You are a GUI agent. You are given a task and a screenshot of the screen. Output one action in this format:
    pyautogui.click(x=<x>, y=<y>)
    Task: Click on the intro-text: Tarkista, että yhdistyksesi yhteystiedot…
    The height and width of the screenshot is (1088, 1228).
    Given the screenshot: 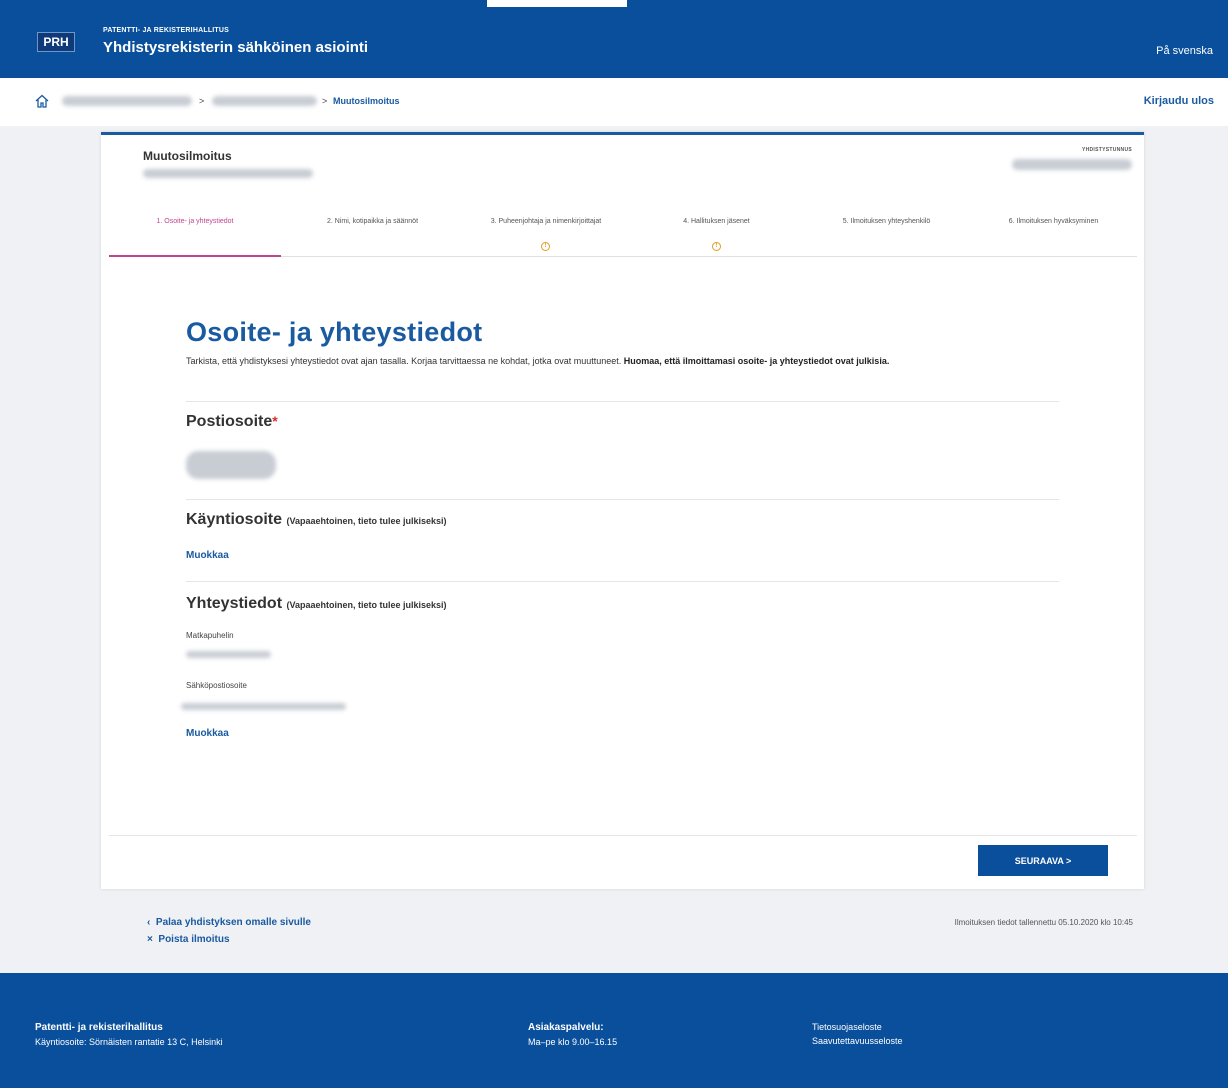 What is the action you would take?
    pyautogui.click(x=626, y=361)
    